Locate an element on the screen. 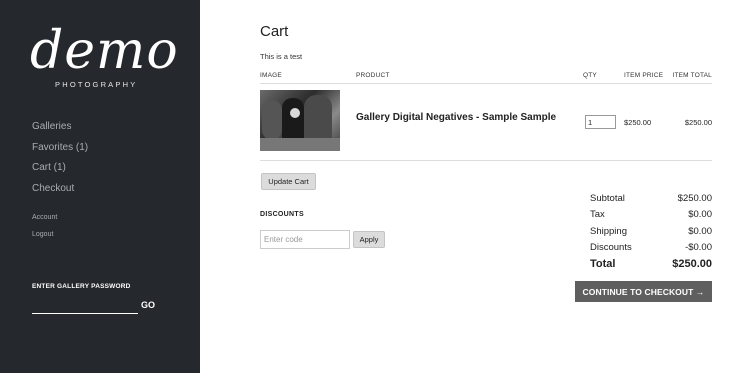 The height and width of the screenshot is (373, 750). product-thumbnail is located at coordinates (300, 120).